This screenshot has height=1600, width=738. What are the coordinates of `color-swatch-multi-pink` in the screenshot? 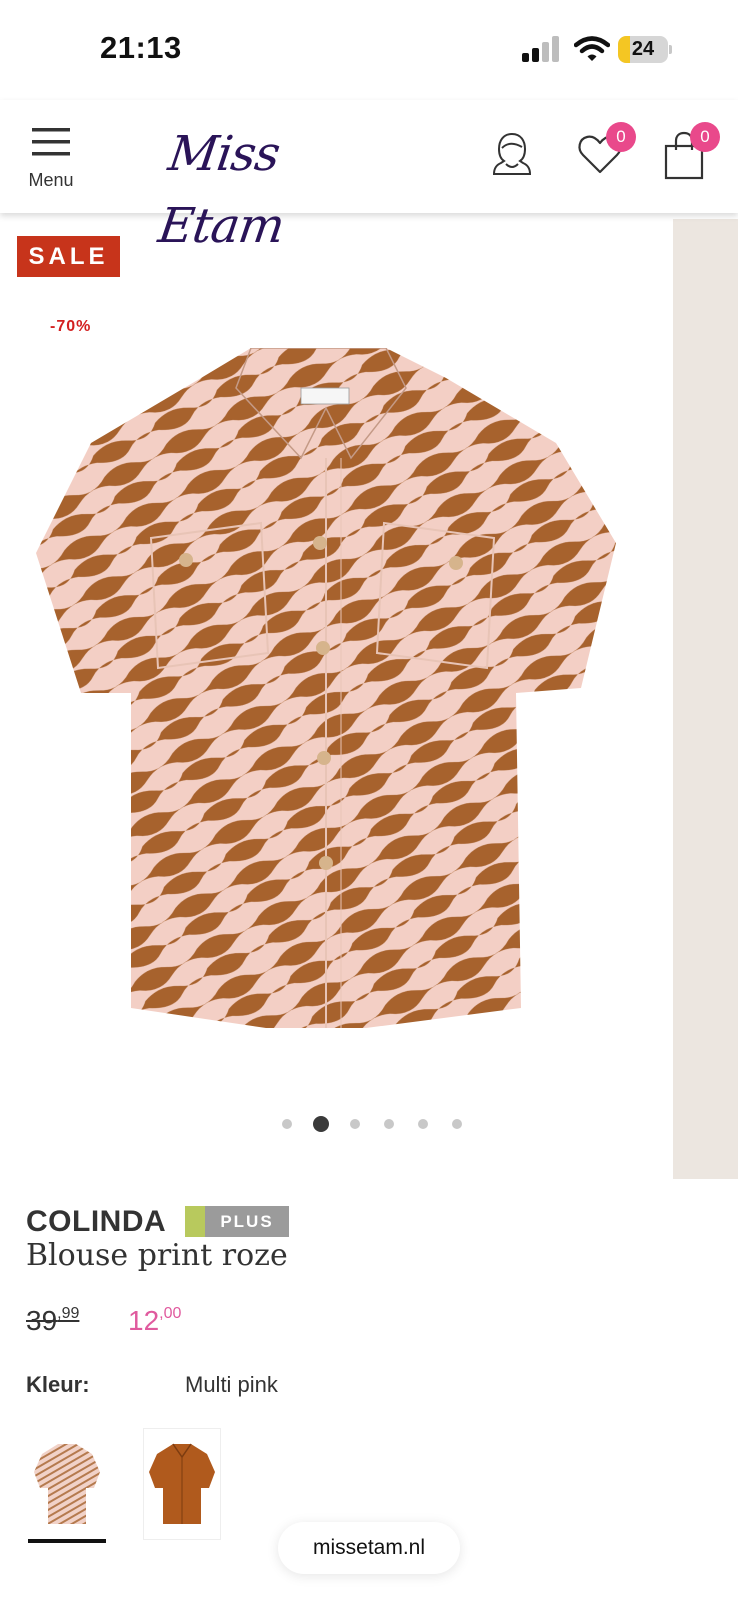 It's located at (67, 1484).